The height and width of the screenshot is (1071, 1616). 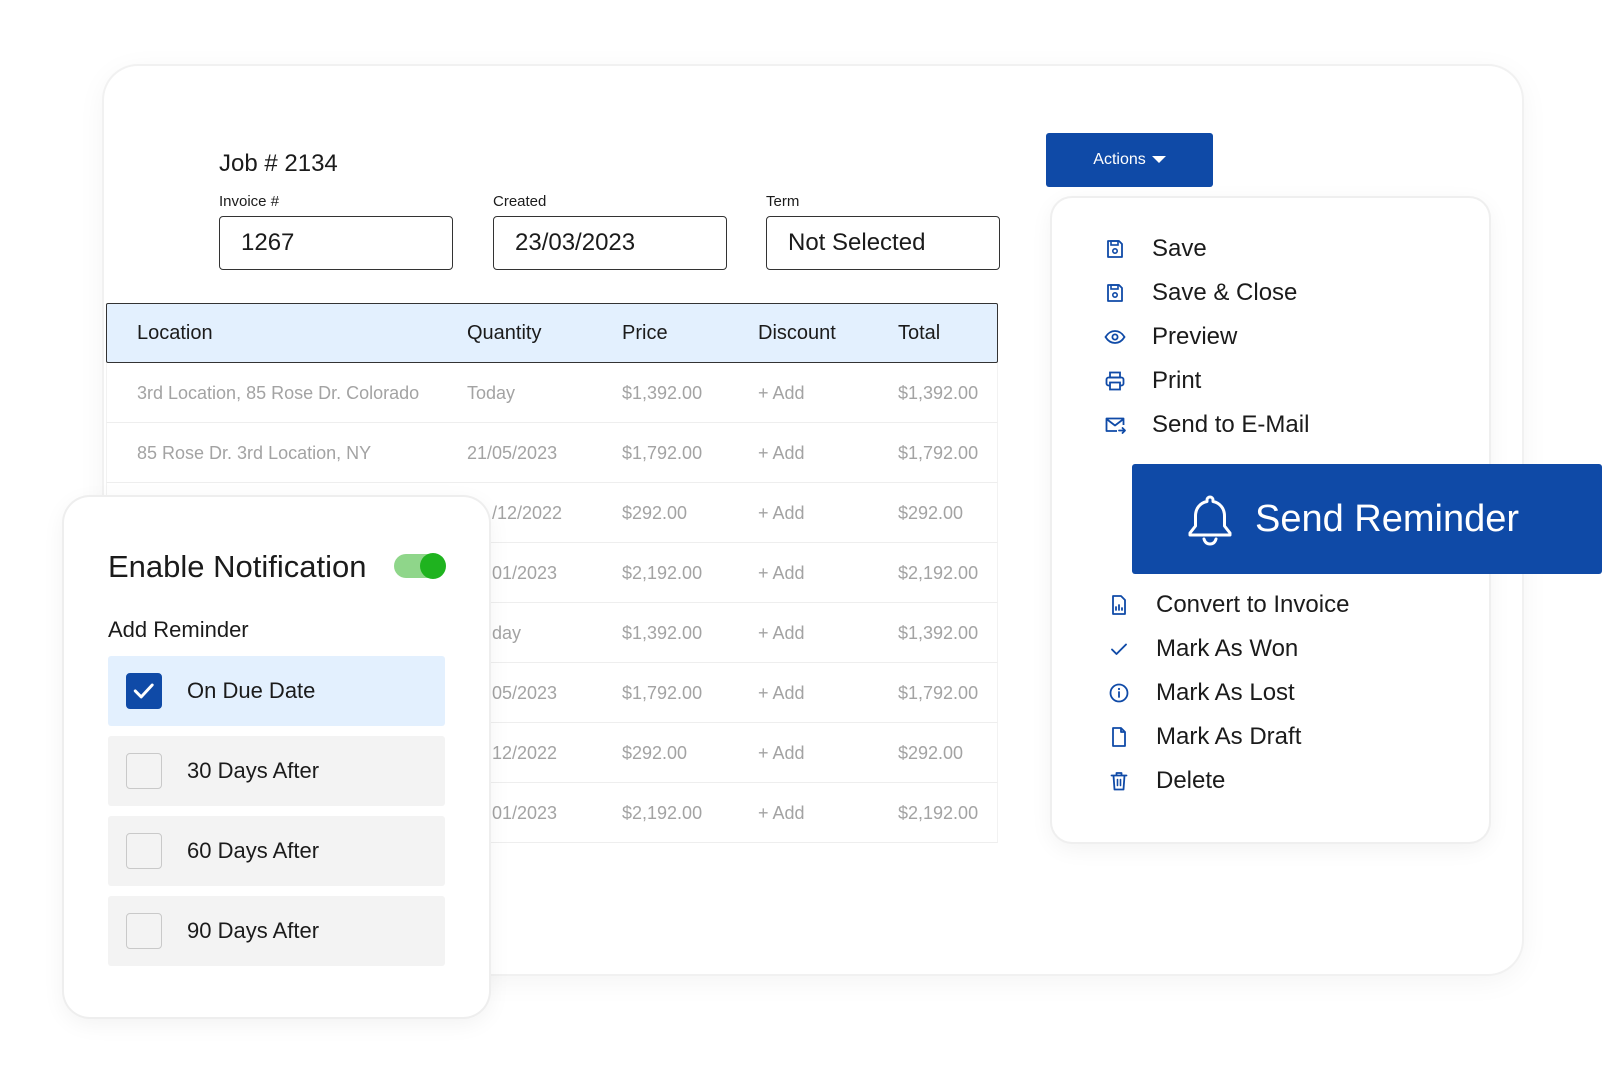 What do you see at coordinates (1177, 380) in the screenshot?
I see `menu-item-label: Print` at bounding box center [1177, 380].